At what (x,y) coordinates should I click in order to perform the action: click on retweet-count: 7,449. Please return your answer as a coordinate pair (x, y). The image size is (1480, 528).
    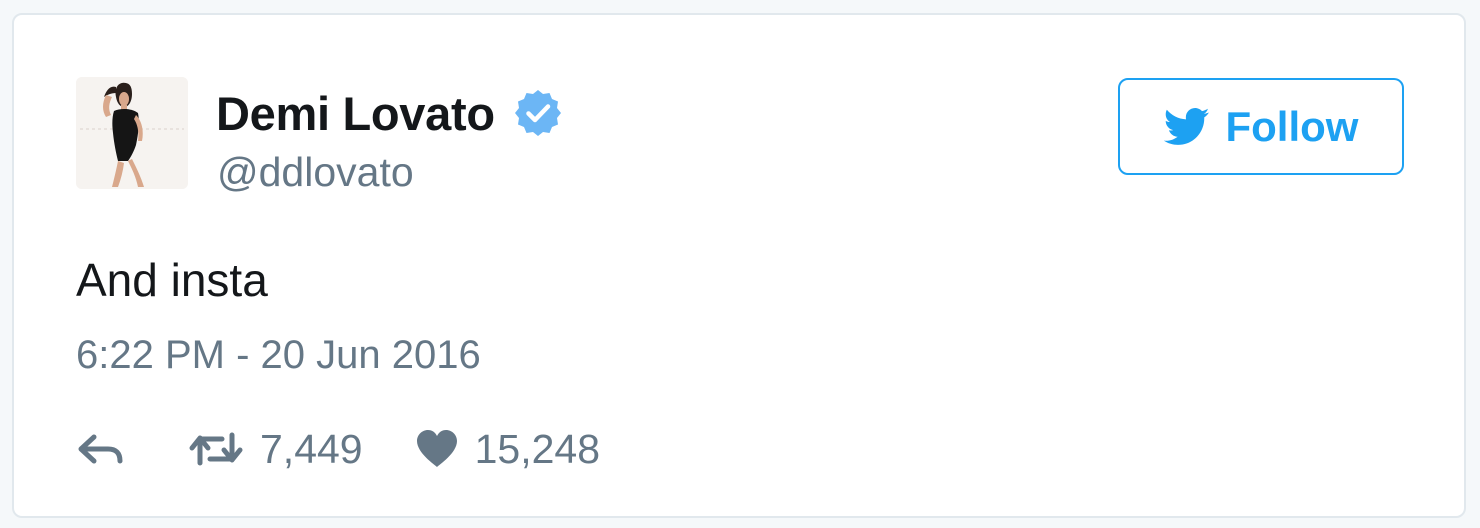
    Looking at the image, I should click on (311, 448).